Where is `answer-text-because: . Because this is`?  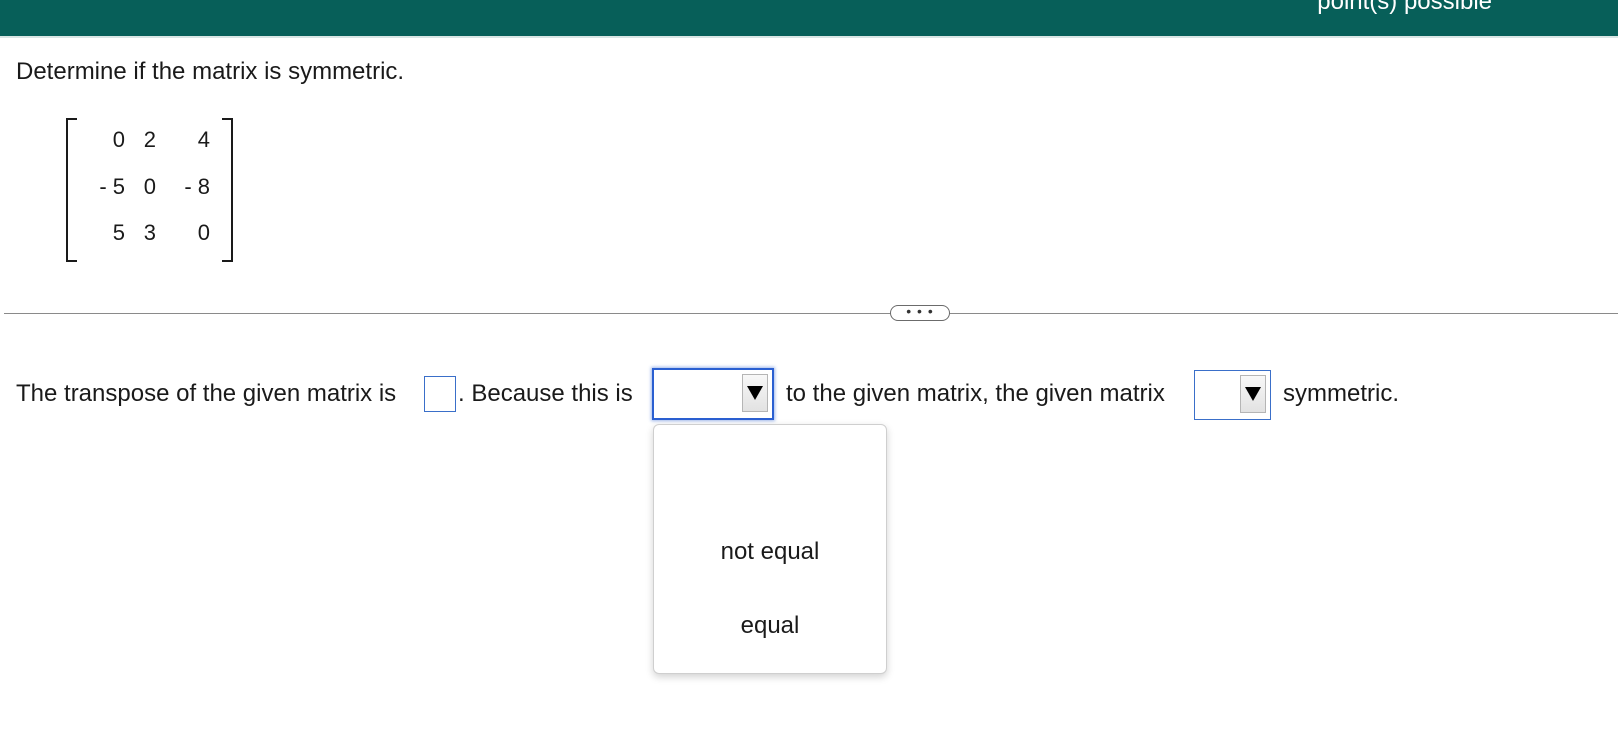
answer-text-because: . Because this is is located at coordinates (545, 393).